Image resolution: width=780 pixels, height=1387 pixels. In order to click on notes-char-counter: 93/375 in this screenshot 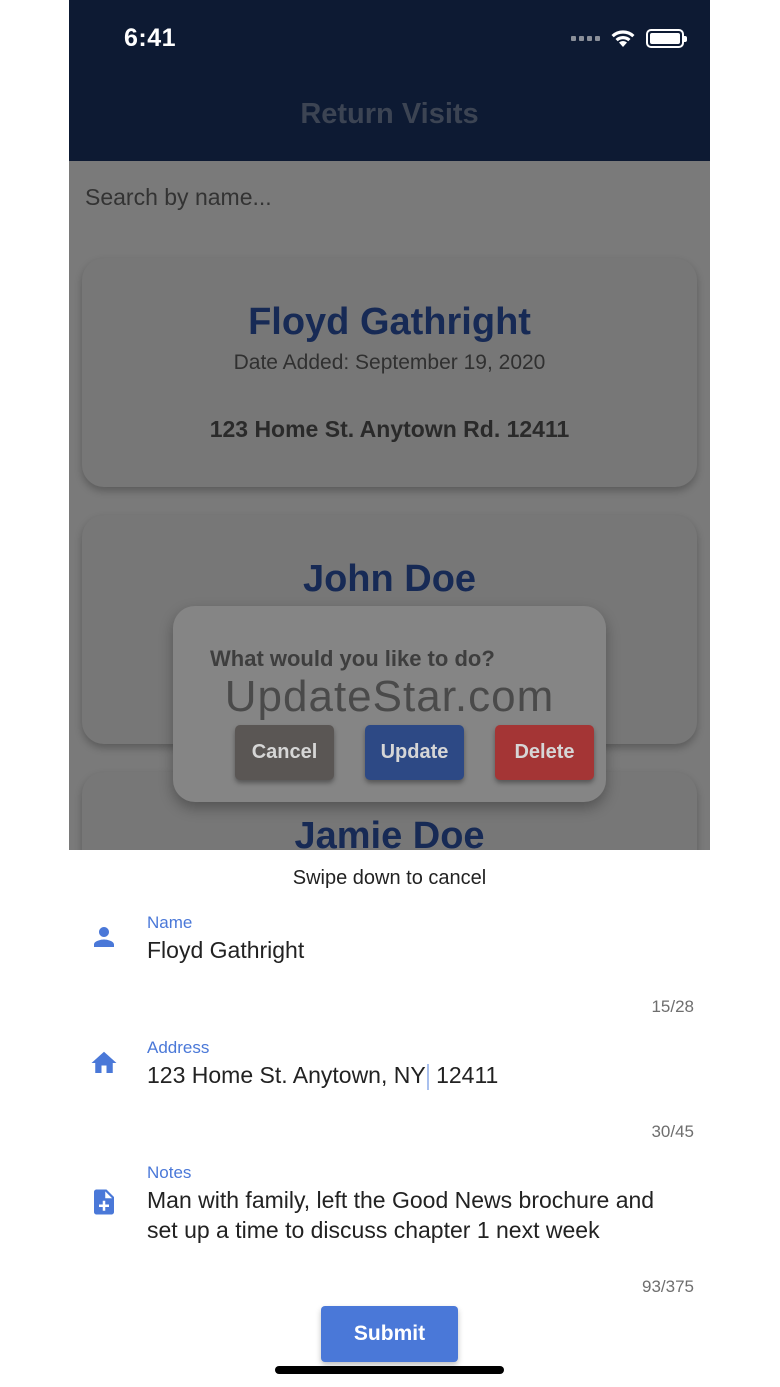, I will do `click(668, 1286)`.